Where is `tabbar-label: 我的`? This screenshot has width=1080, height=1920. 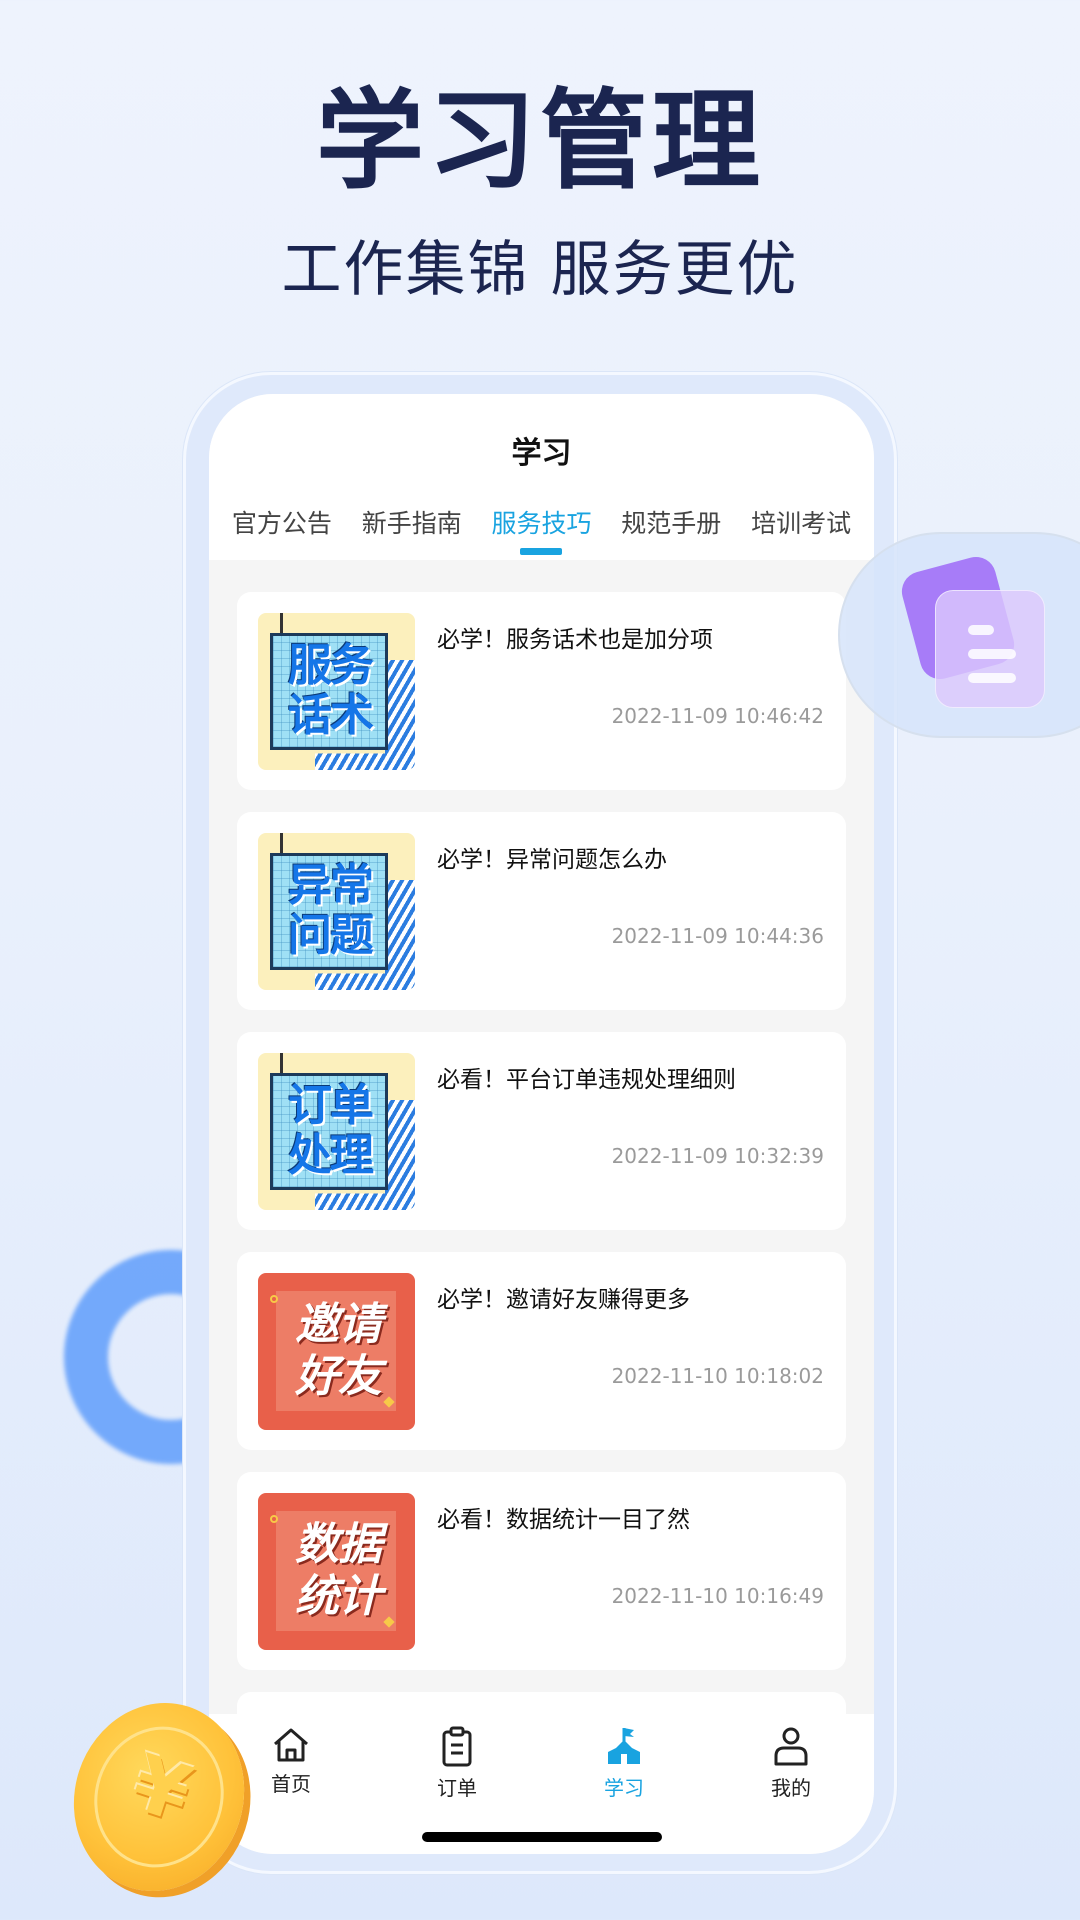 tabbar-label: 我的 is located at coordinates (791, 1788).